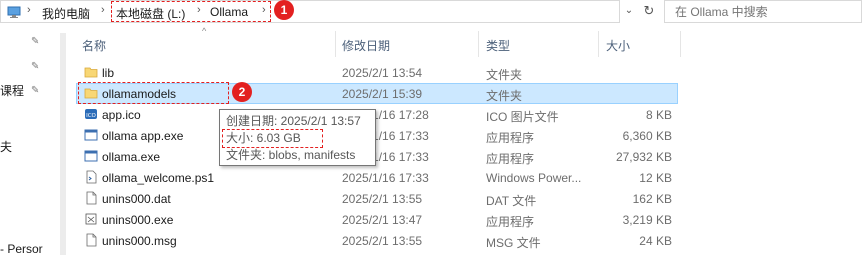 The image size is (862, 255). I want to click on file-size: 24 KB, so click(655, 241).